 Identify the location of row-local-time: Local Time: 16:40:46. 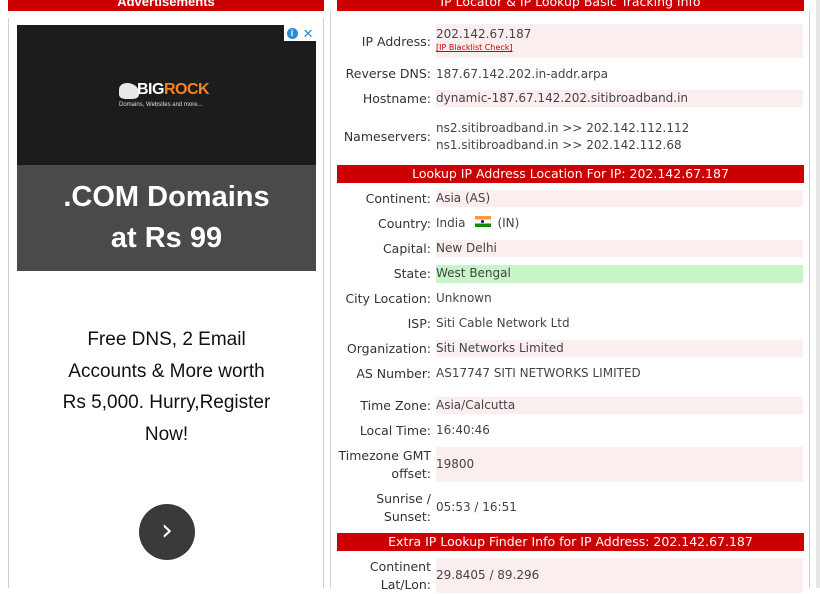
(570, 431).